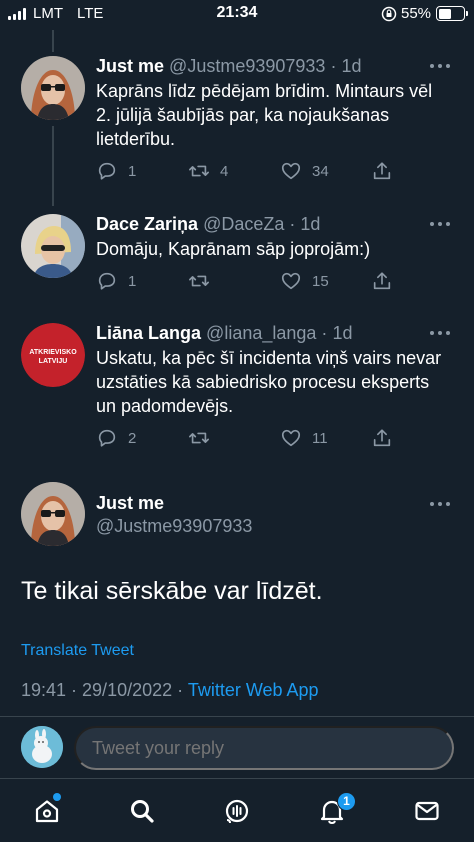 Image resolution: width=474 pixels, height=842 pixels. Describe the element at coordinates (304, 171) in the screenshot. I see `like-button: 34` at that location.